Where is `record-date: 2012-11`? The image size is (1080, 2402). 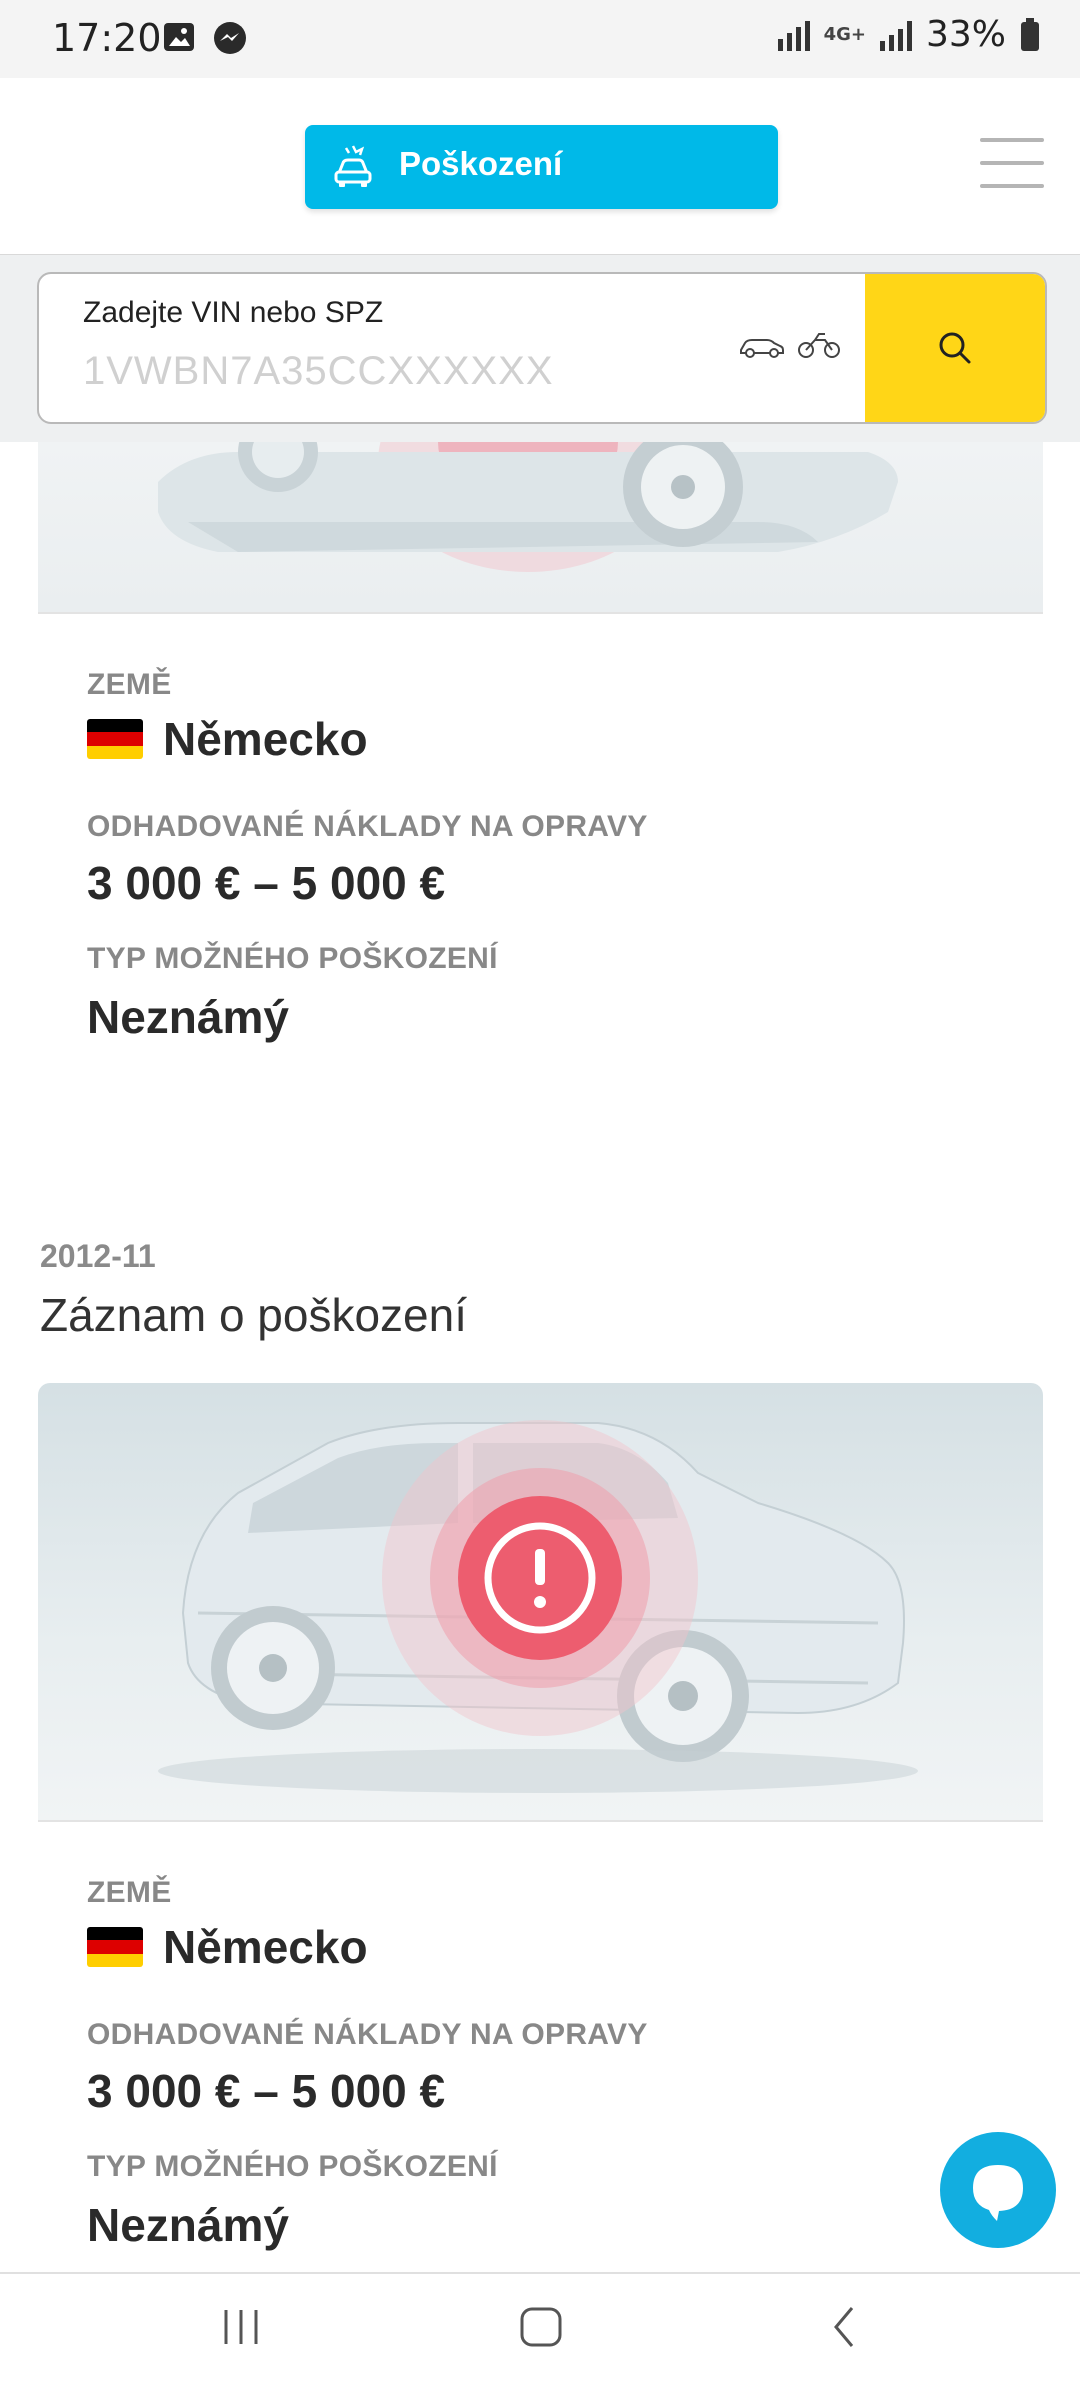 record-date: 2012-11 is located at coordinates (98, 1256).